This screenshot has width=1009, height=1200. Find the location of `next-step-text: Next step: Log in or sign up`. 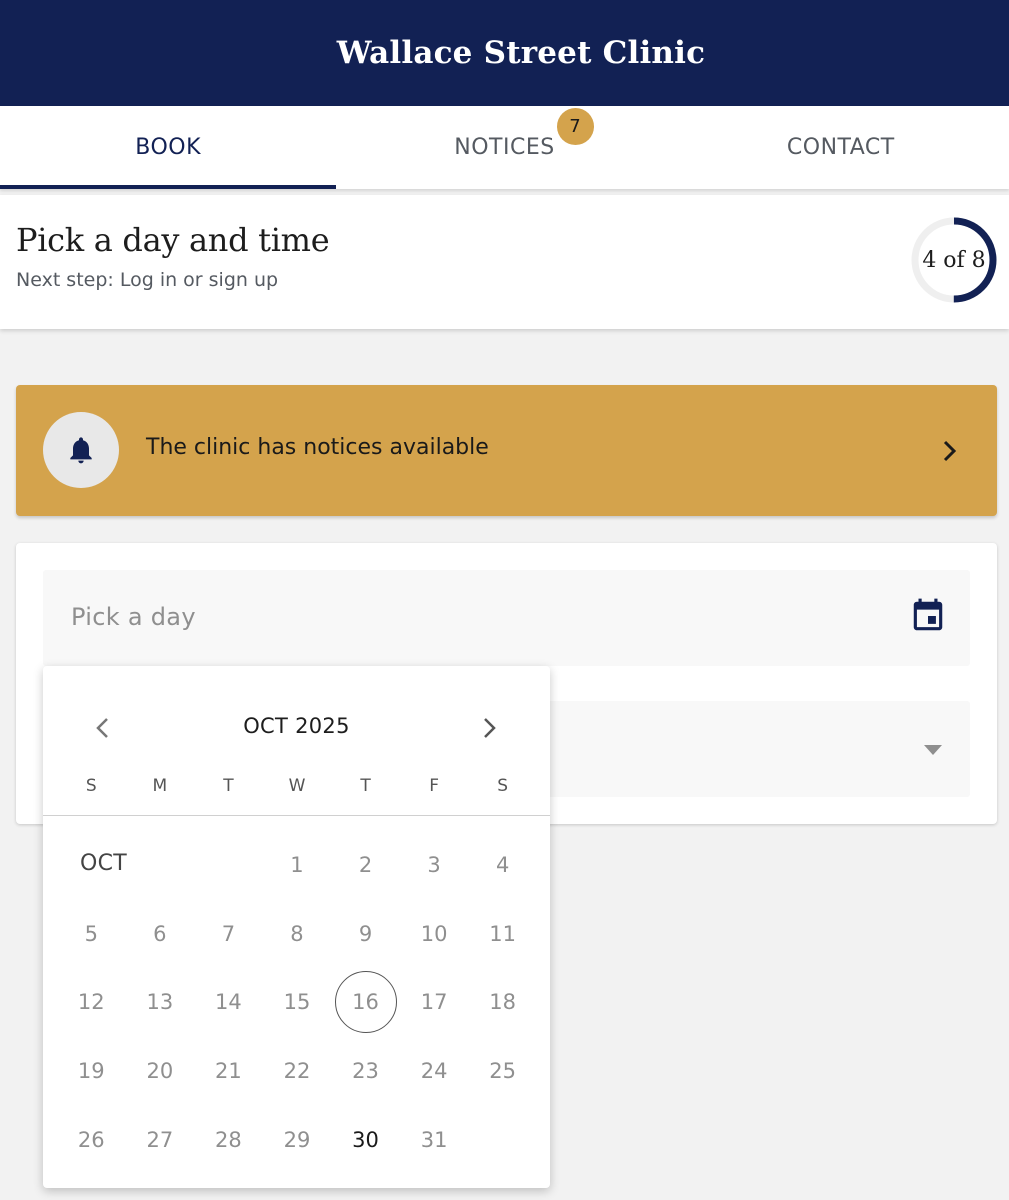

next-step-text: Next step: Log in or sign up is located at coordinates (147, 280).